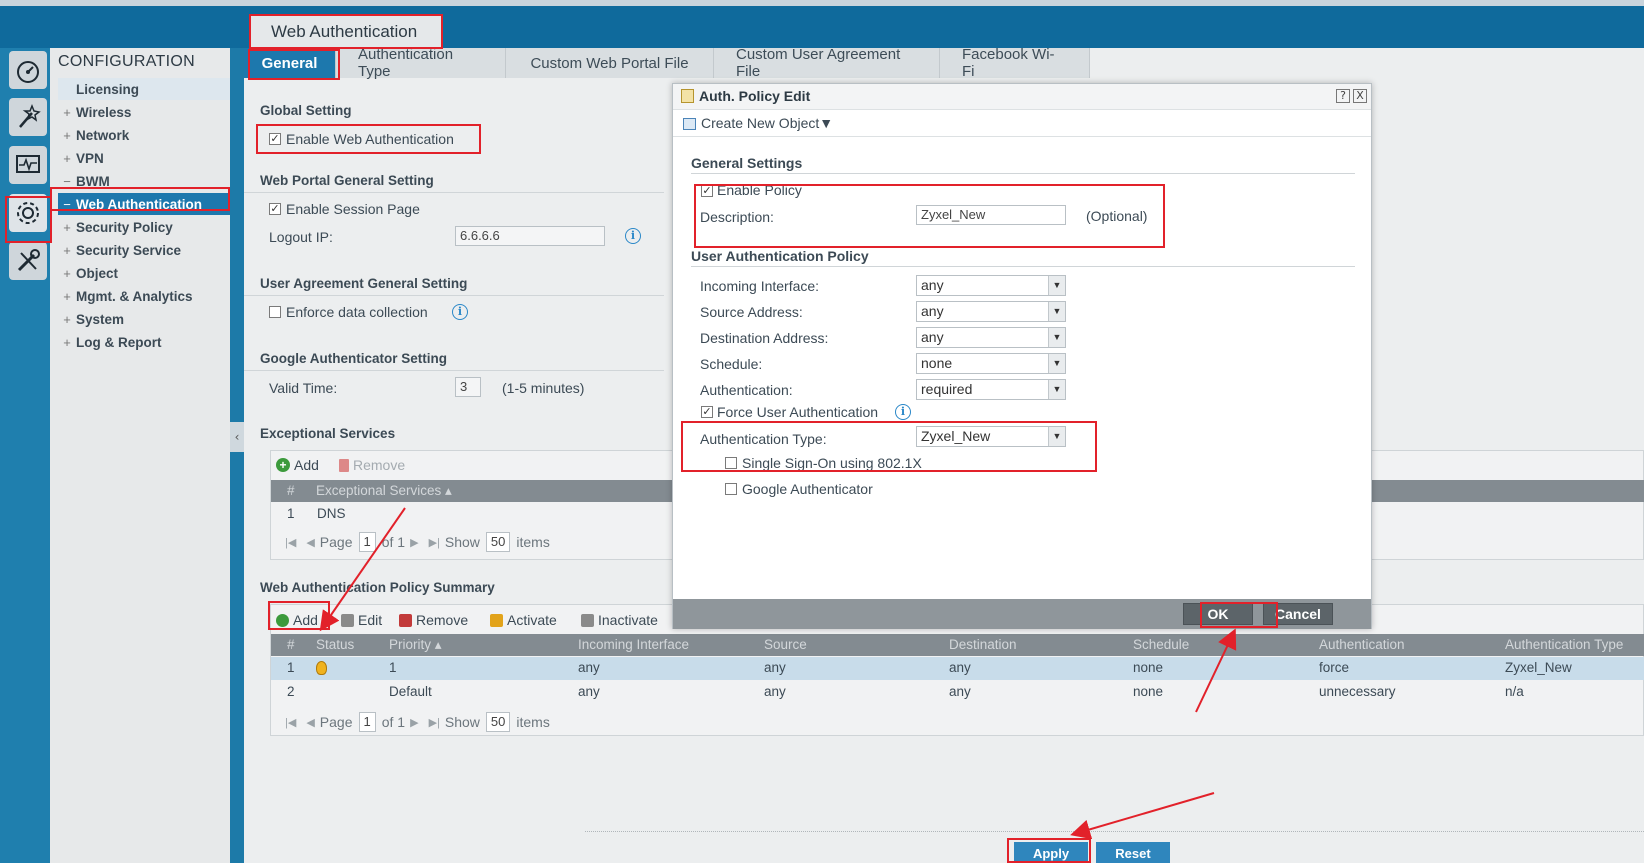 Image resolution: width=1644 pixels, height=863 pixels. I want to click on reset-button: Reset, so click(1133, 852).